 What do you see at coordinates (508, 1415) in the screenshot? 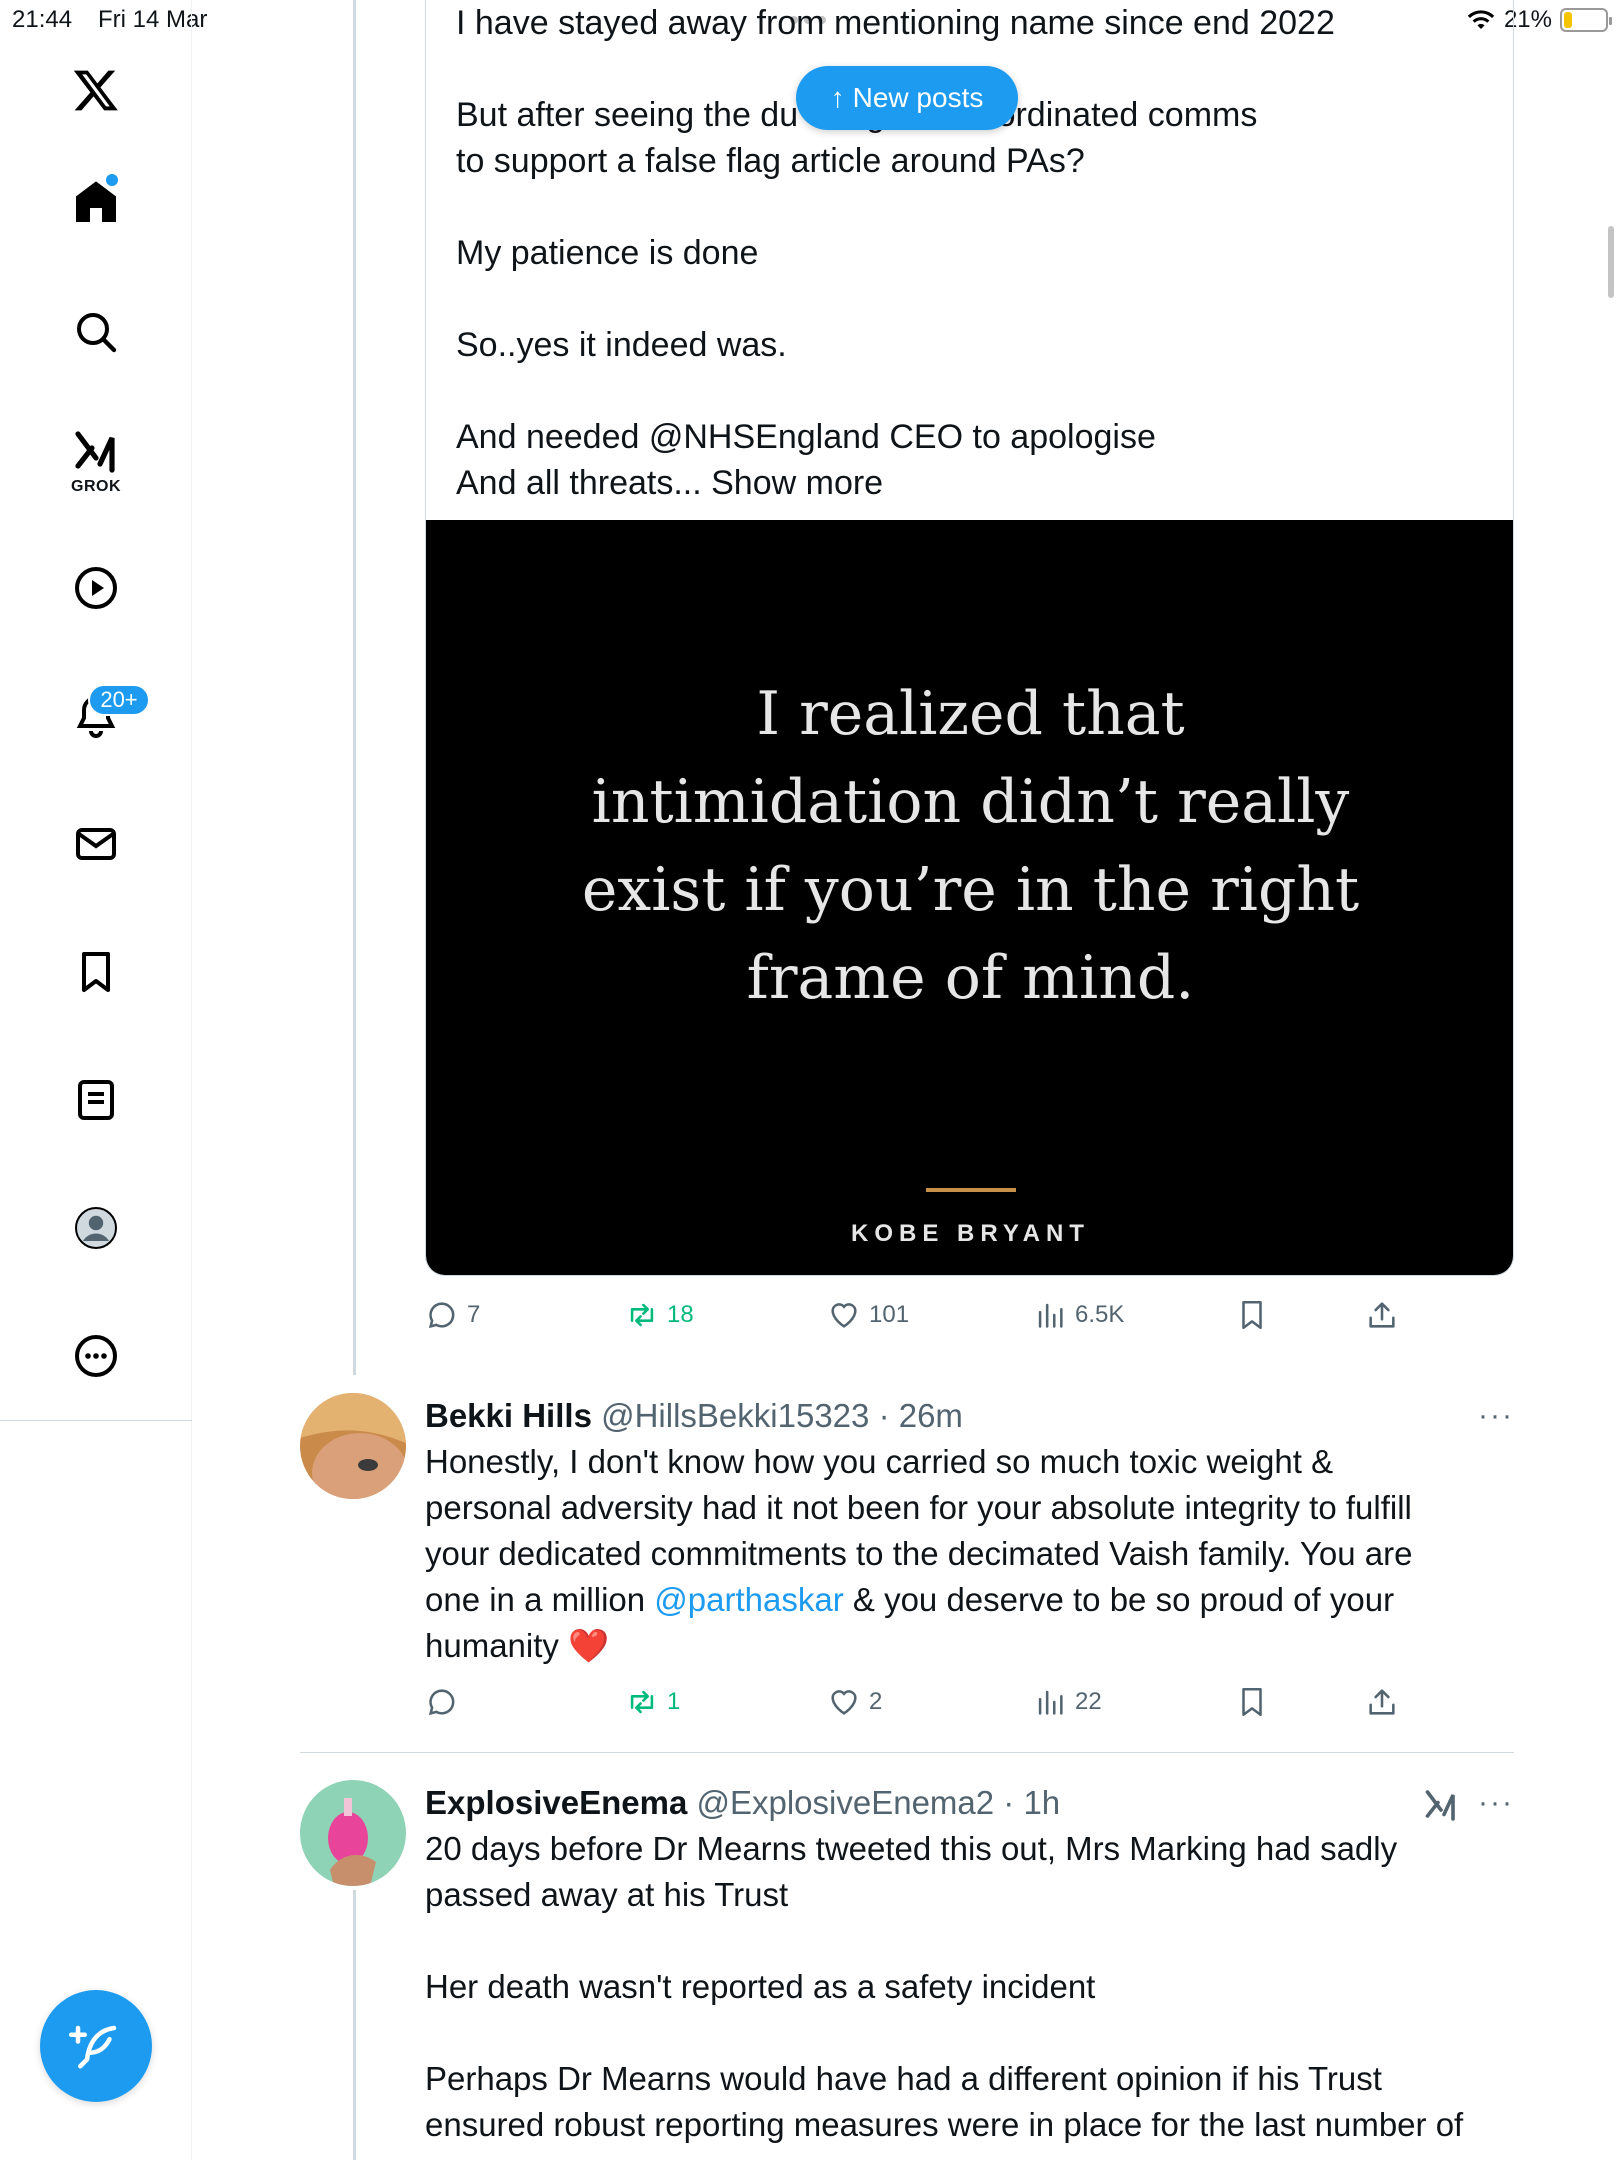
I see `display-name: Bekki Hills` at bounding box center [508, 1415].